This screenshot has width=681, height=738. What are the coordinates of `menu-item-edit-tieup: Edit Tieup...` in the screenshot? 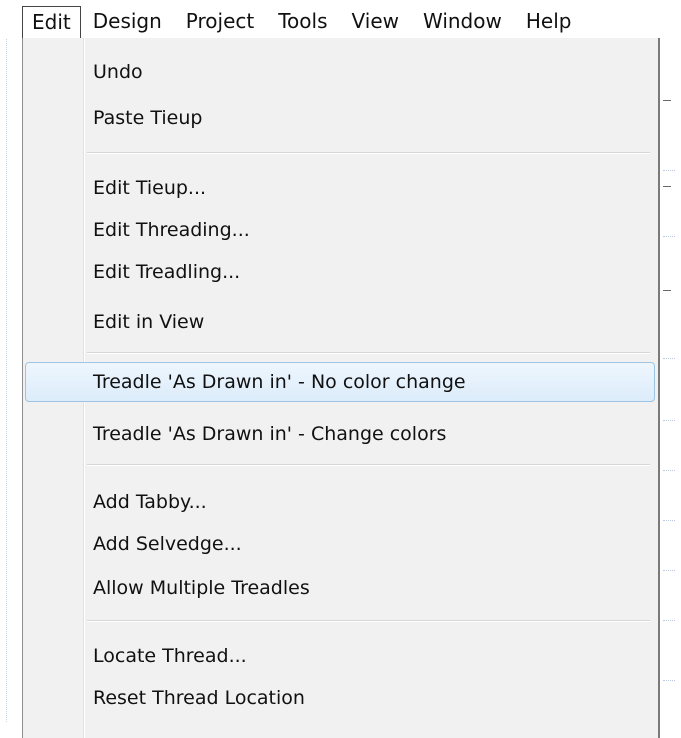 It's located at (149, 188).